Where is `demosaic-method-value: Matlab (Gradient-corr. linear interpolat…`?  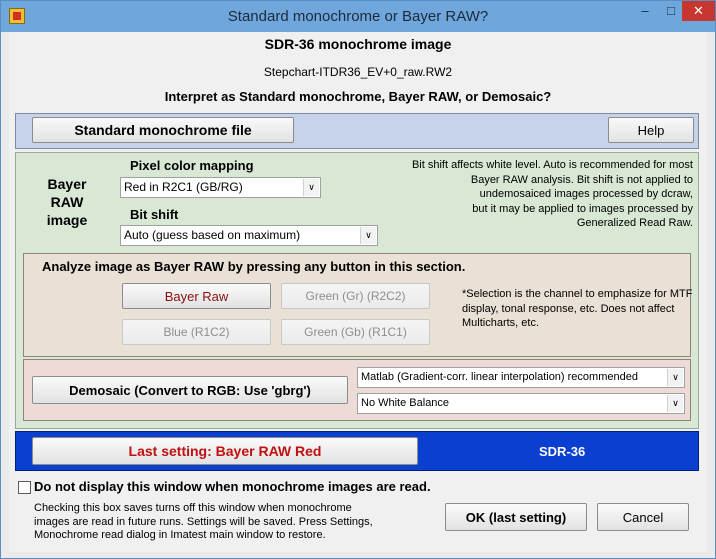
demosaic-method-value: Matlab (Gradient-corr. linear interpolat… is located at coordinates (499, 377).